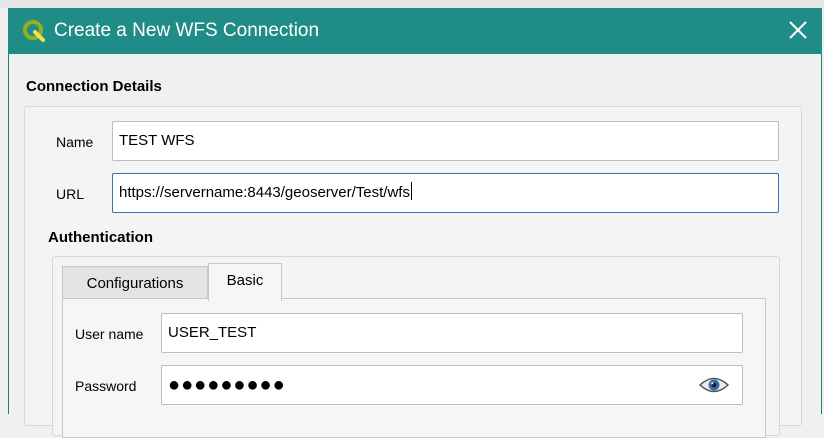  I want to click on username-label: User name, so click(109, 334).